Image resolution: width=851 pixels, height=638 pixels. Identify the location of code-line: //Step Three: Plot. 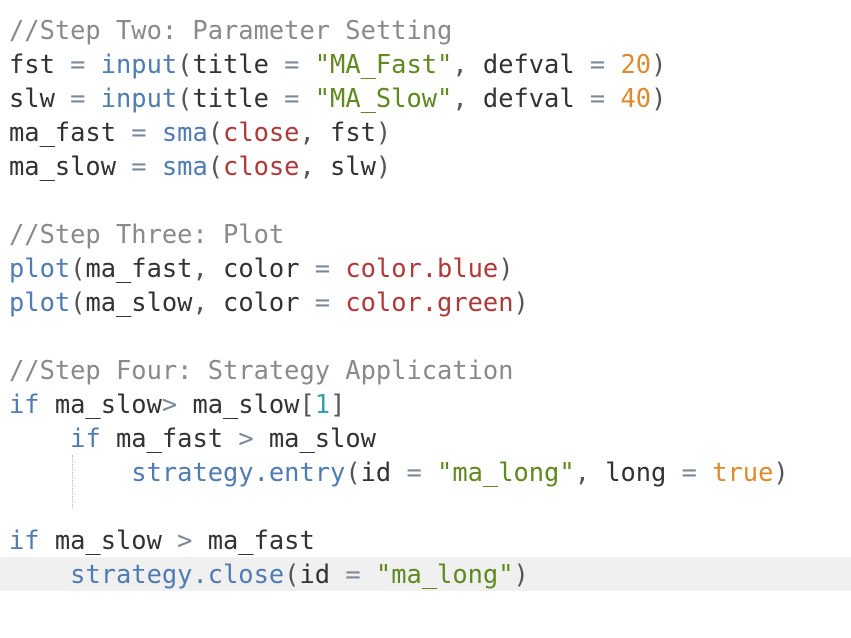
(425, 234).